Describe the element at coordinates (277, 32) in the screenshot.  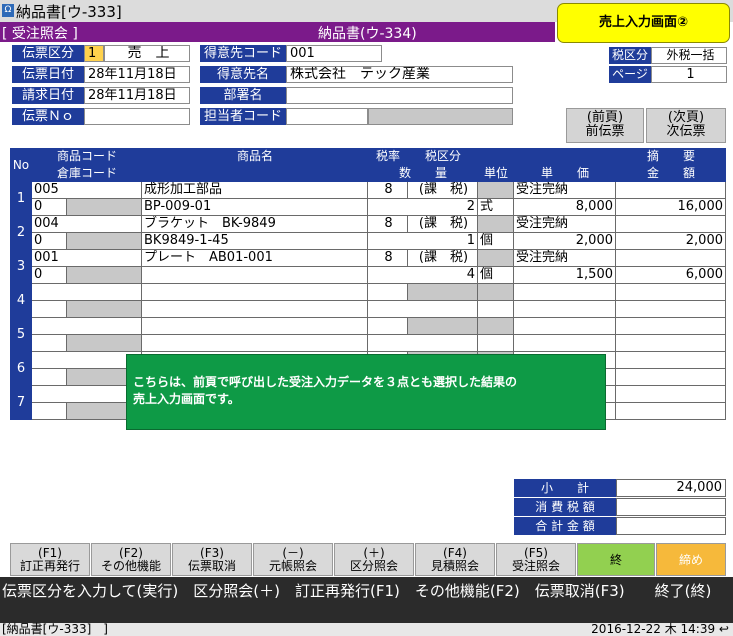
I see `mode-bar: [ 受注照会 ] 納品書(ウ-334)` at that location.